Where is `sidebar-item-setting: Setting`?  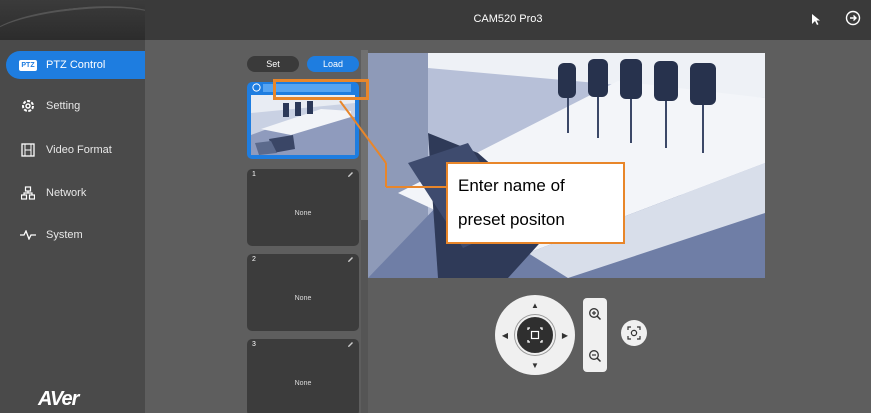
sidebar-item-setting: Setting is located at coordinates (75, 106).